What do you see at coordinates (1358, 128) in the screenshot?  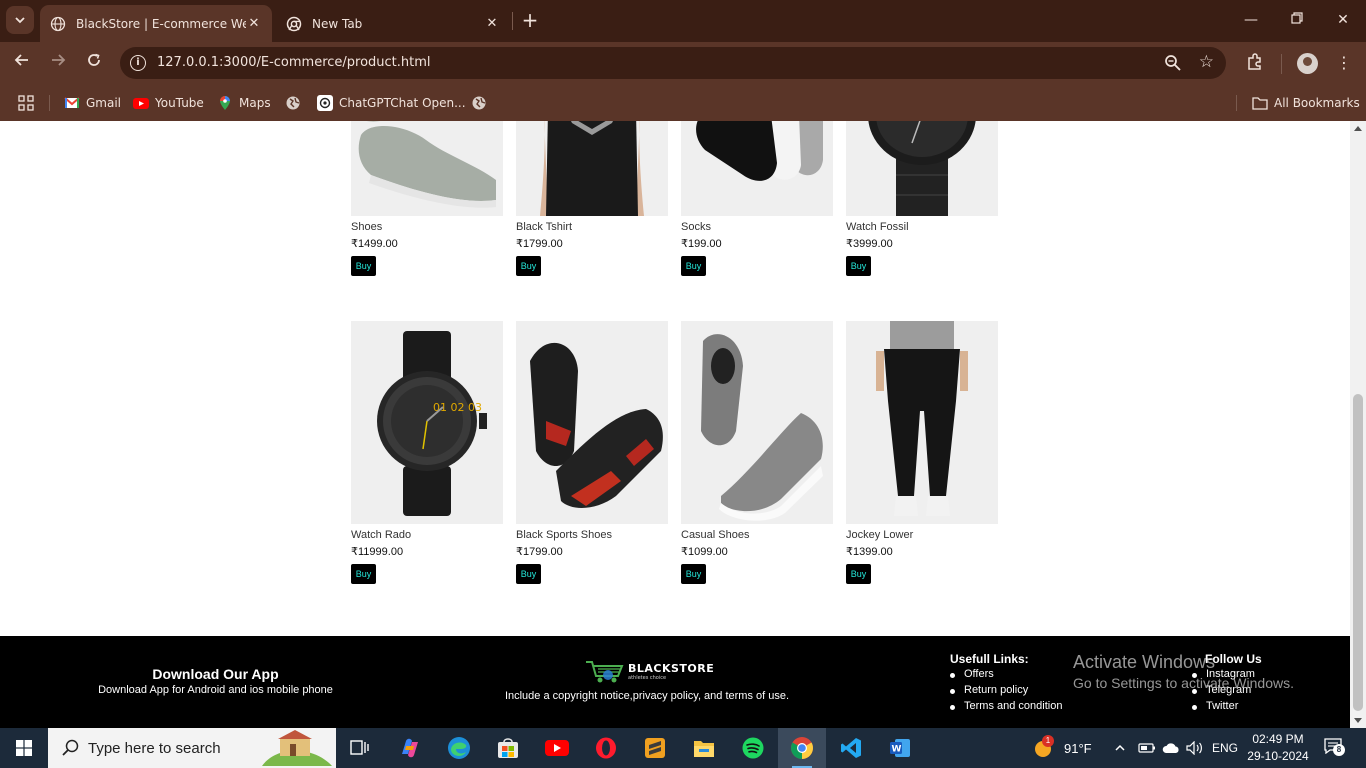 I see `scroll-up-arrow-icon` at bounding box center [1358, 128].